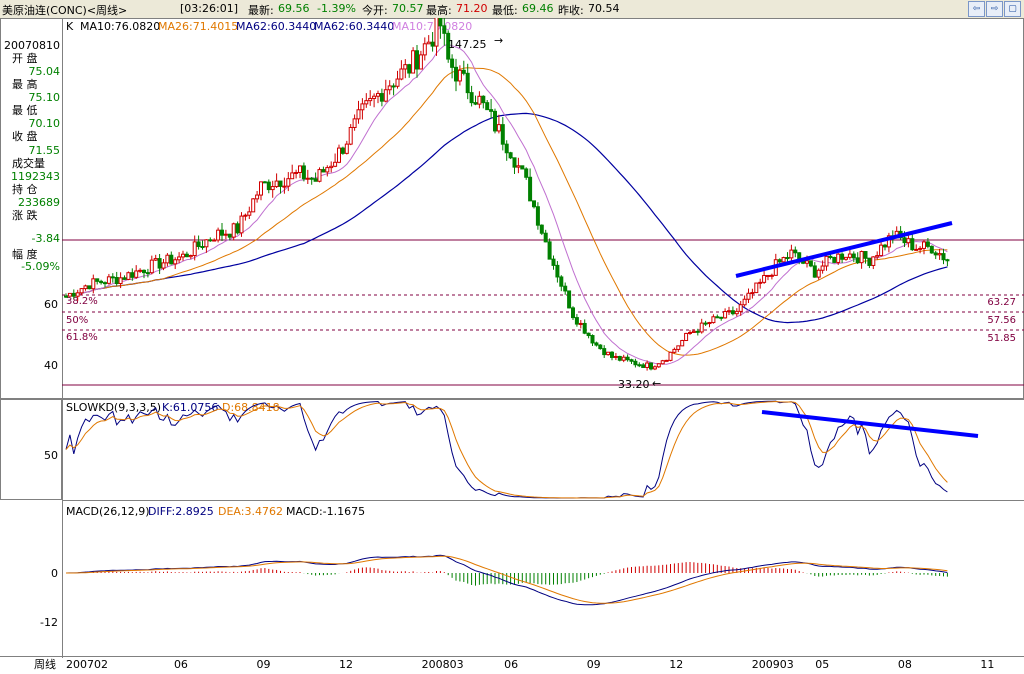  Describe the element at coordinates (325, 511) in the screenshot. I see `macd-legend-macd: MACD:-1.1675` at that location.